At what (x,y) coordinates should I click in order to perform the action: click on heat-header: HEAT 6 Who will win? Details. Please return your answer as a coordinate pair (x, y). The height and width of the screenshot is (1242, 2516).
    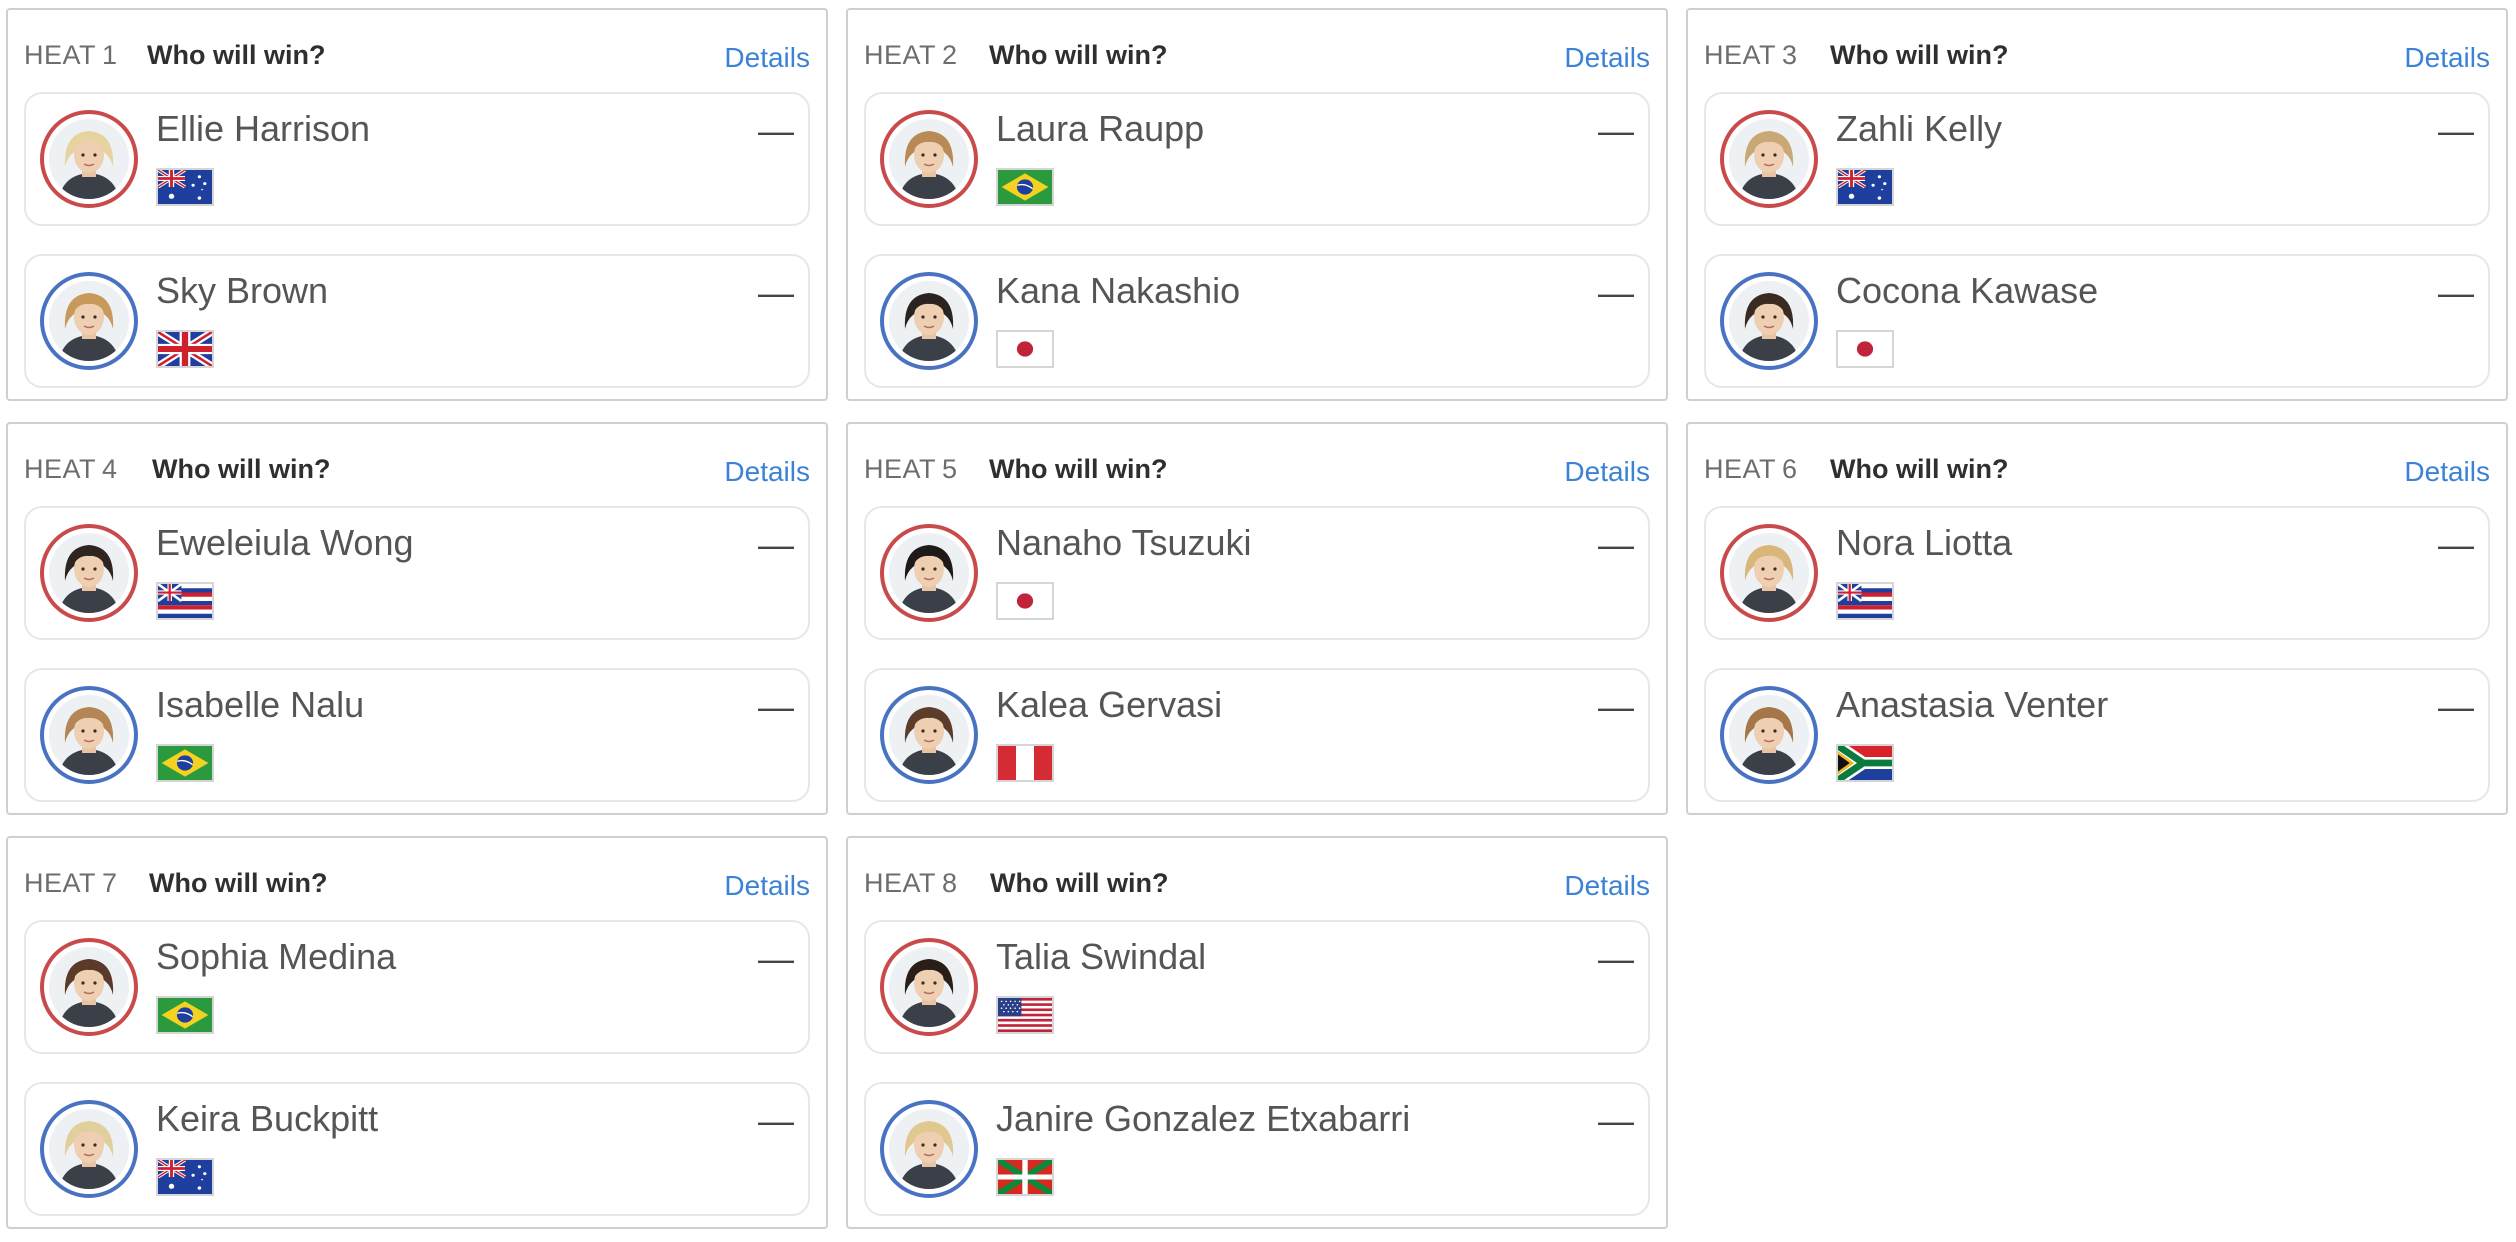
    Looking at the image, I should click on (2097, 464).